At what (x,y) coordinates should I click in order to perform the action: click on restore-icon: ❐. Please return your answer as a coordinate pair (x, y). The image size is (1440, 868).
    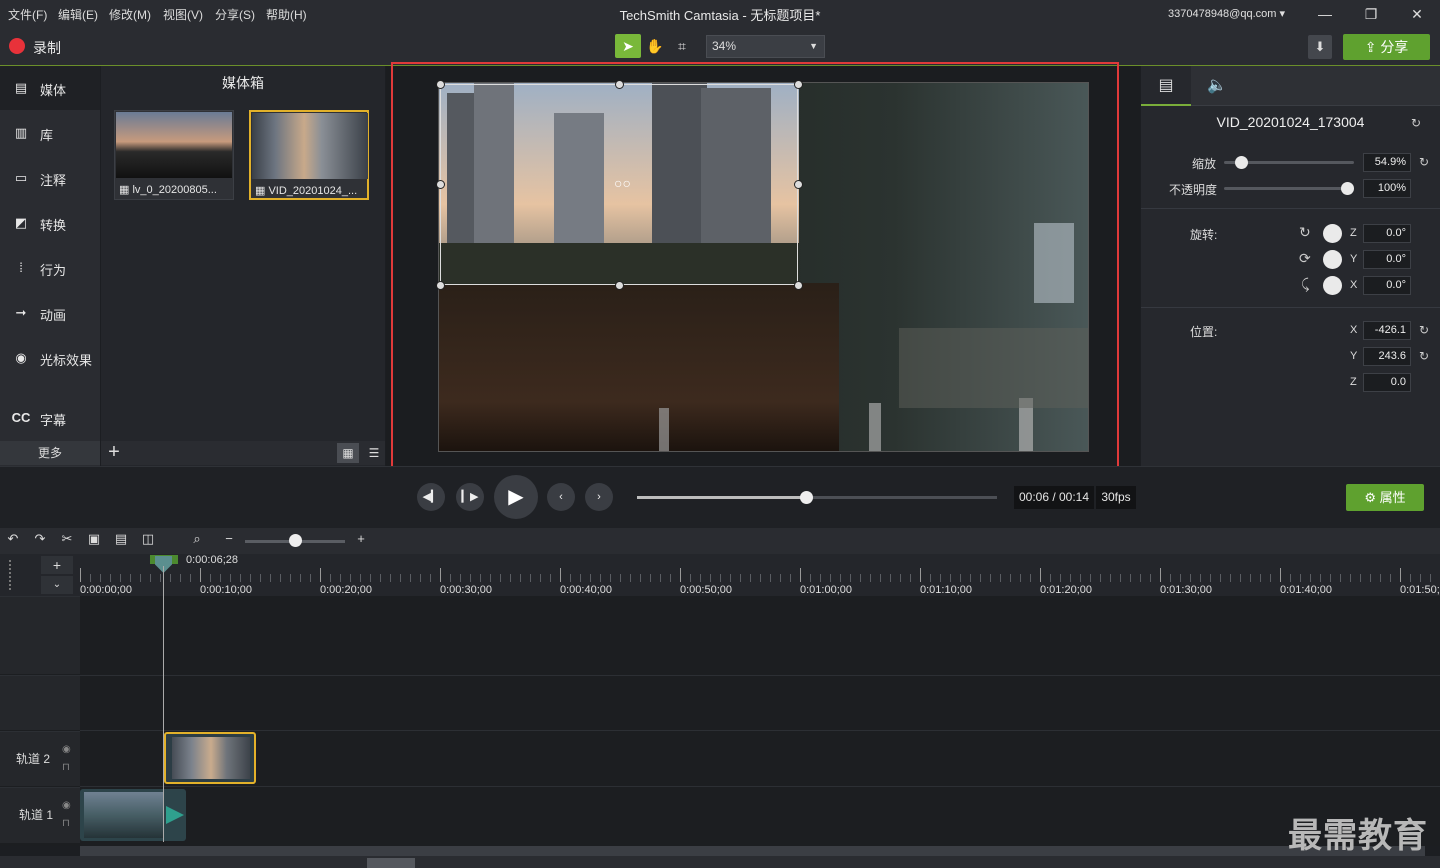
    Looking at the image, I should click on (1371, 14).